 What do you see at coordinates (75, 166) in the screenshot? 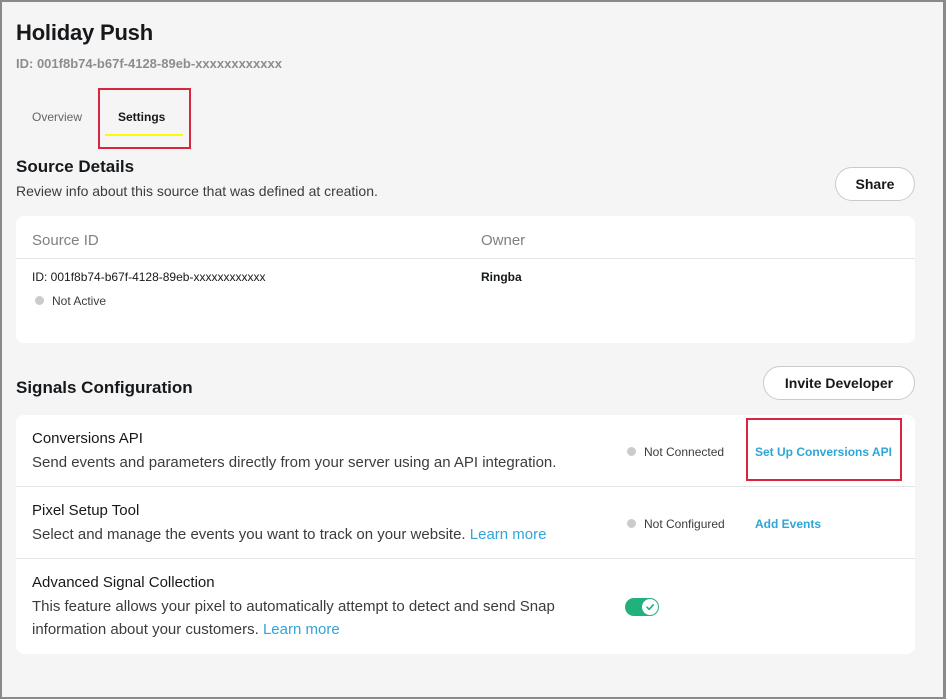
I see `source-details-title: Source Details` at bounding box center [75, 166].